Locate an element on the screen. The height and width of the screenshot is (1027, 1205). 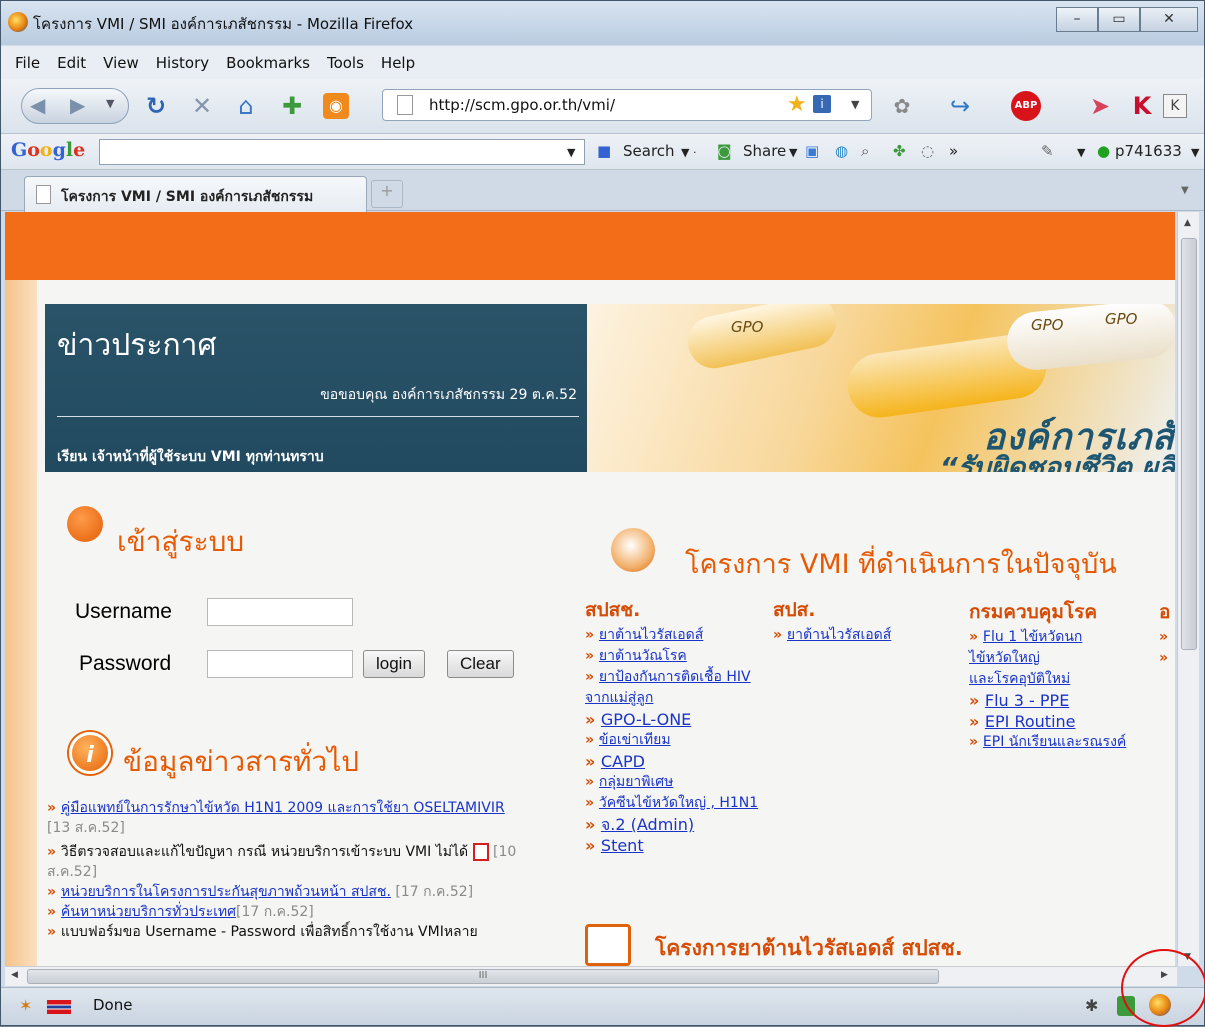
site-info-icon: i is located at coordinates (822, 104).